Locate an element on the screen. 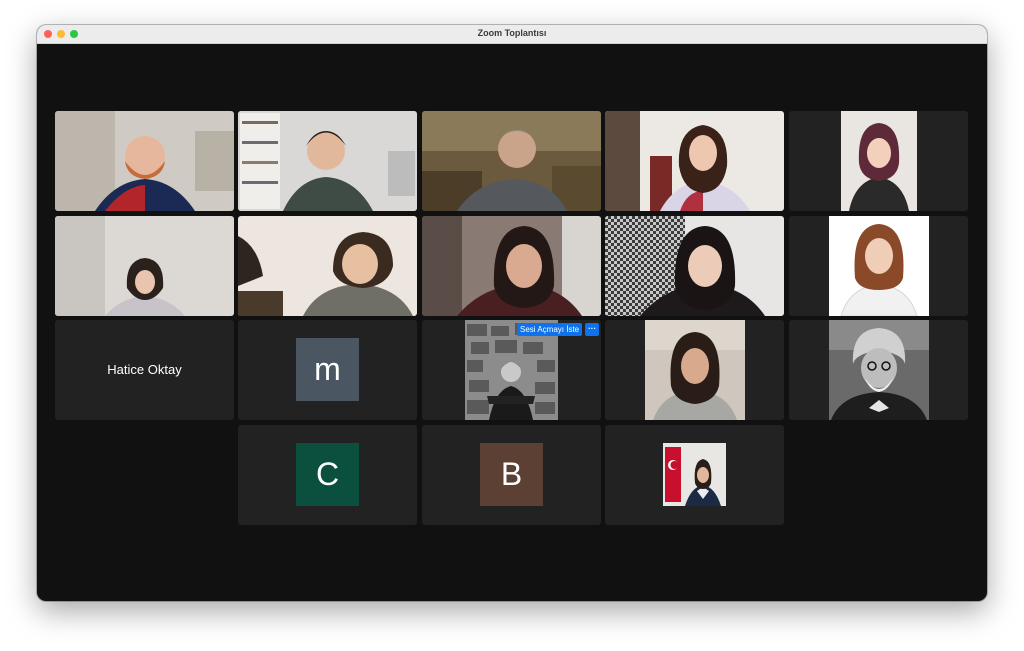 The image size is (1024, 651). participant-tile-11: Hatice Oktay is located at coordinates (144, 370).